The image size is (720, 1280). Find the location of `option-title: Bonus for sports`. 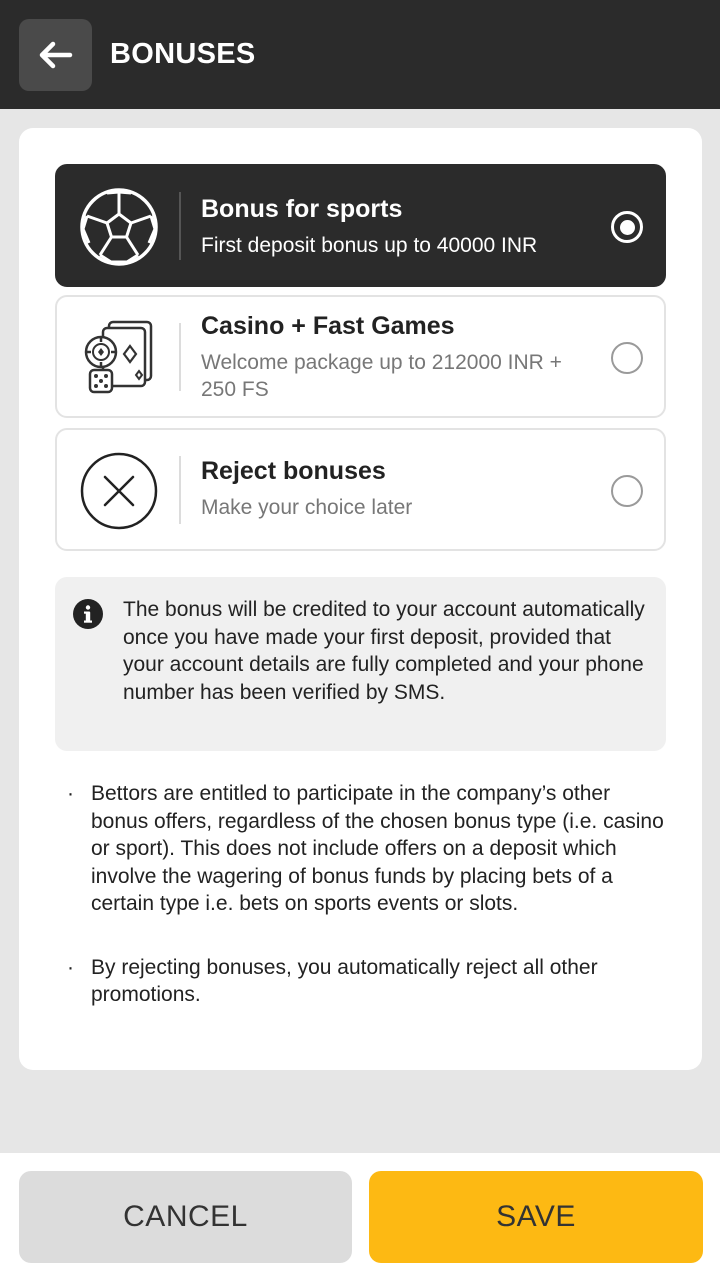

option-title: Bonus for sports is located at coordinates (302, 209).